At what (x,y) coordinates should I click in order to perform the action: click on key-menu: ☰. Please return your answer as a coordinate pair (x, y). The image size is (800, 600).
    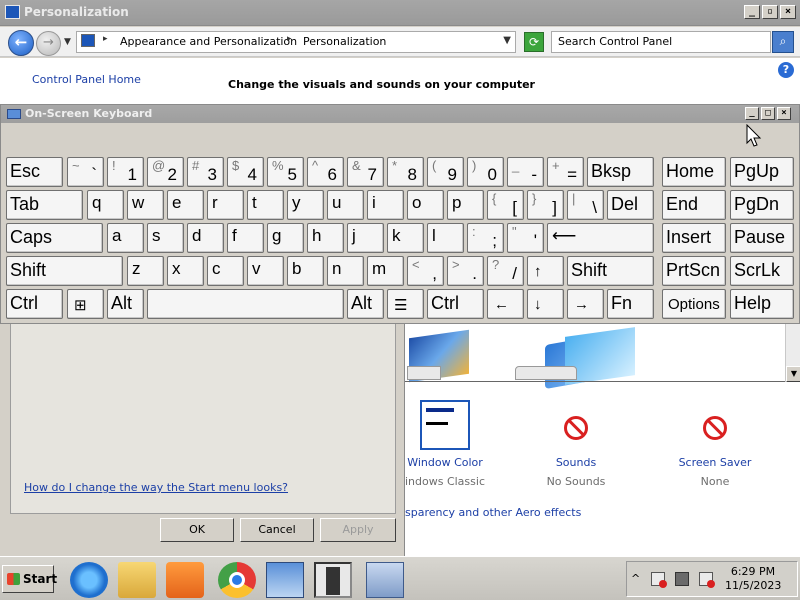
    Looking at the image, I should click on (405, 304).